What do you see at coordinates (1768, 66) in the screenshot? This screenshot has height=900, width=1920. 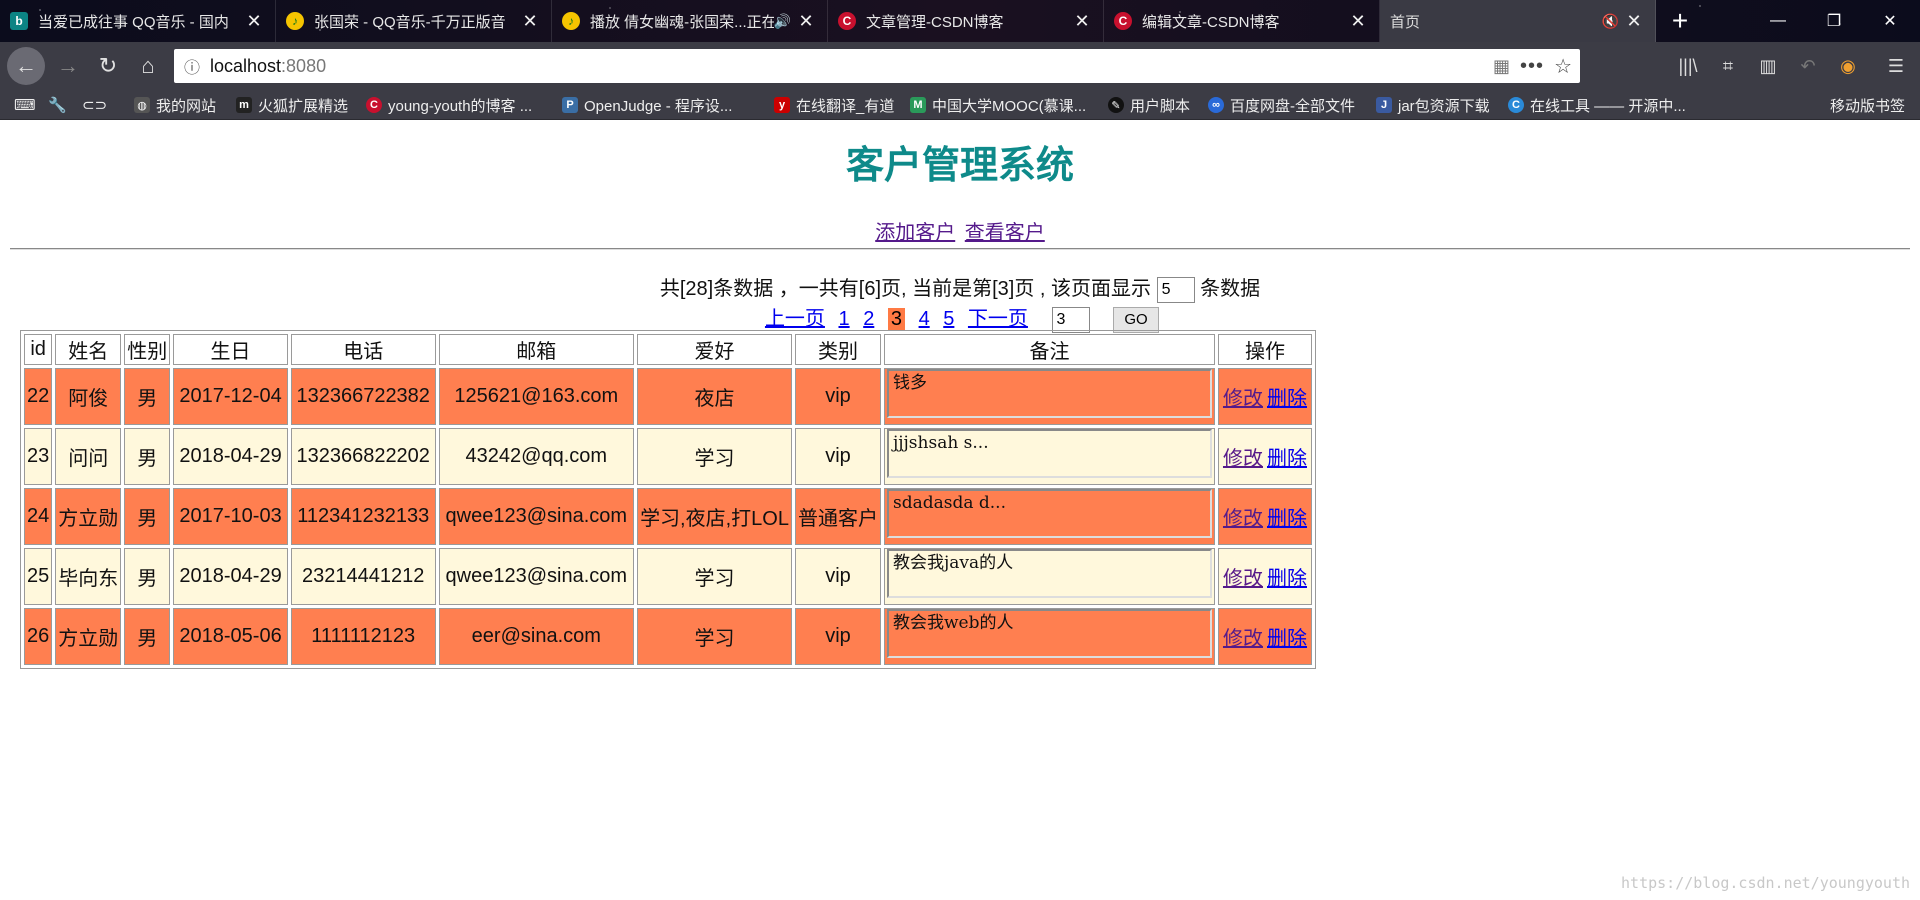 I see `sidebar-icon: ▥` at bounding box center [1768, 66].